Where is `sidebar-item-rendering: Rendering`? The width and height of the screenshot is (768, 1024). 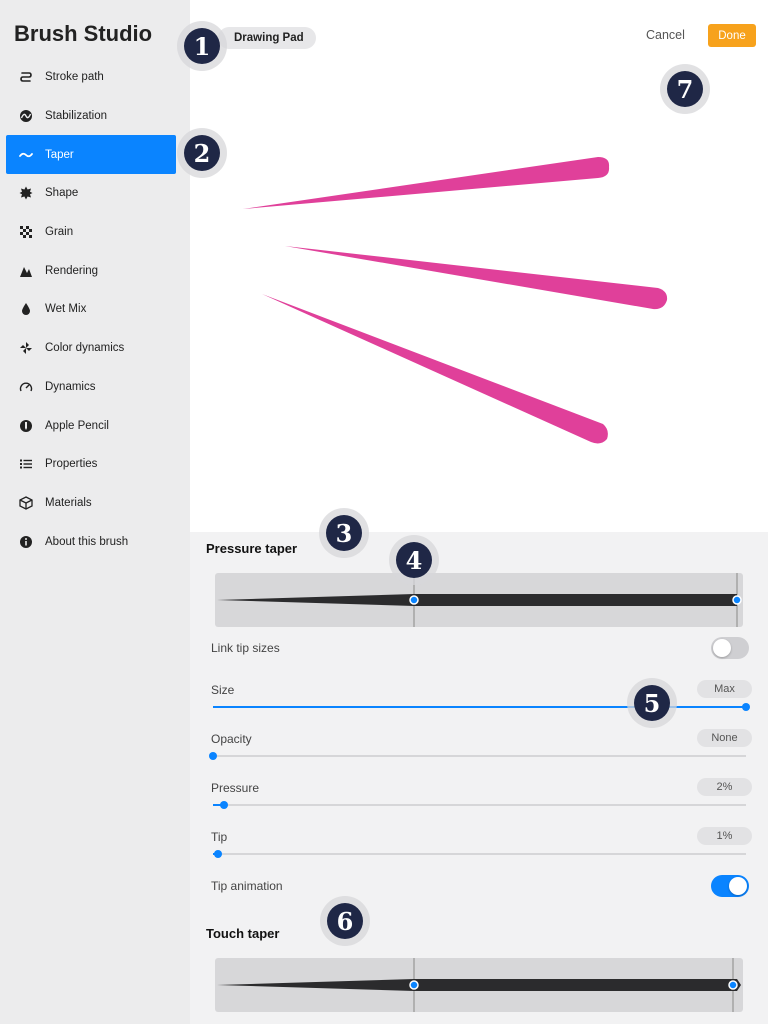
sidebar-item-rendering: Rendering is located at coordinates (91, 270).